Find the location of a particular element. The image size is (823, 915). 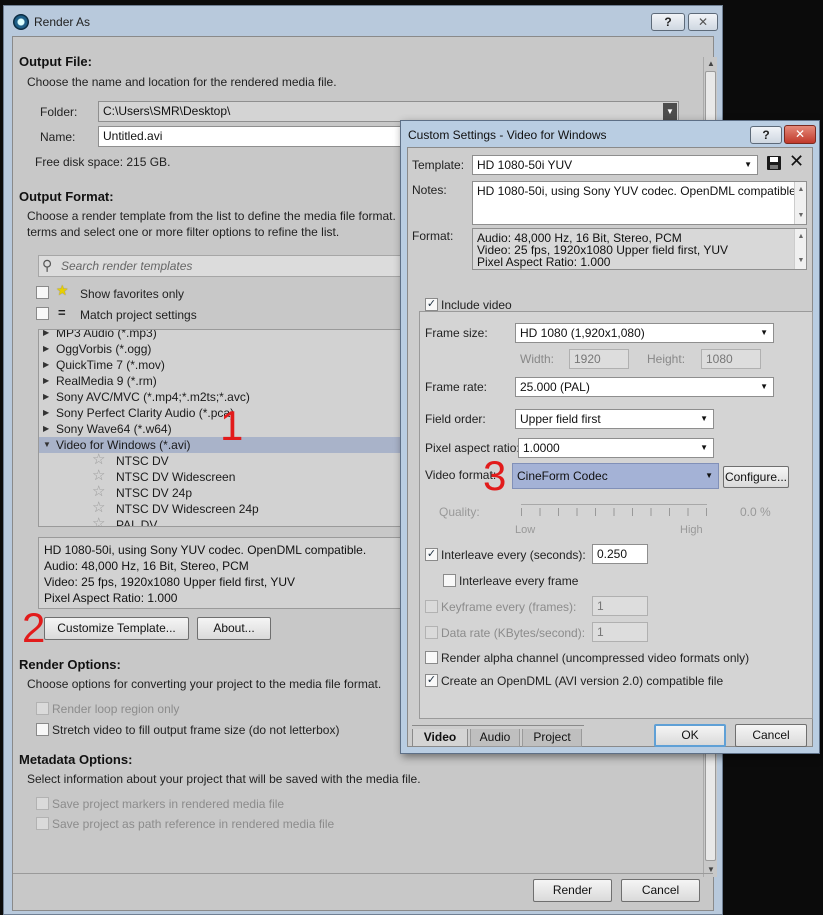

width-label: Width: is located at coordinates (537, 359).